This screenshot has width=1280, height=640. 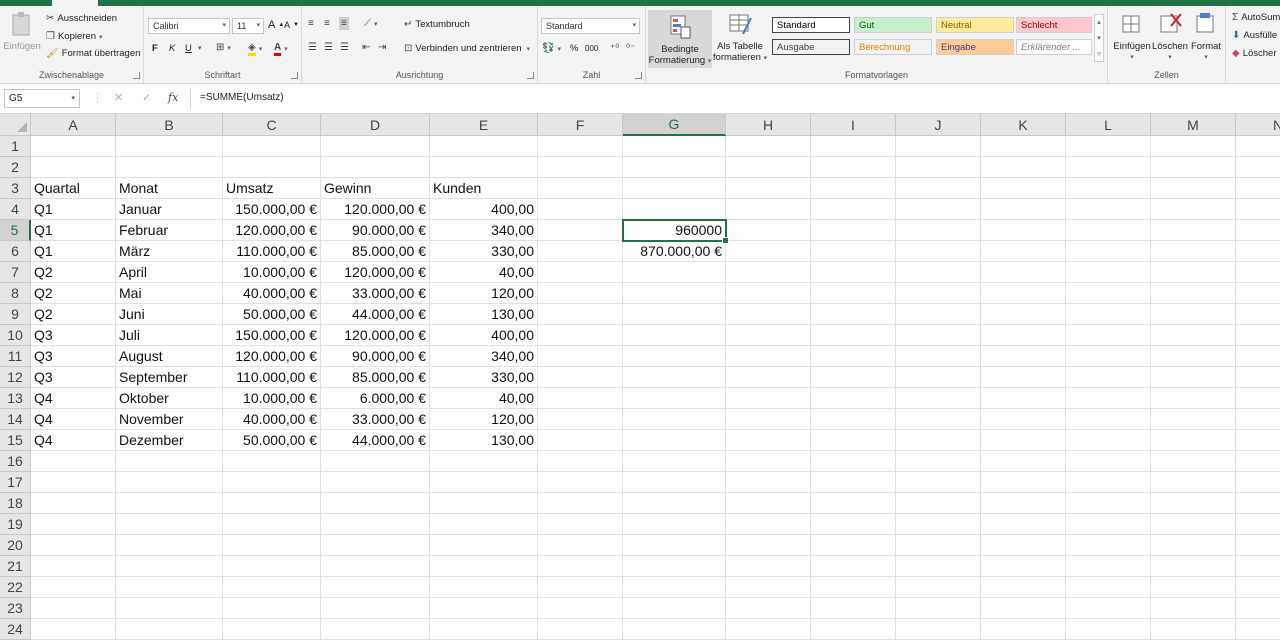 I want to click on cell-n7, so click(x=1258, y=272).